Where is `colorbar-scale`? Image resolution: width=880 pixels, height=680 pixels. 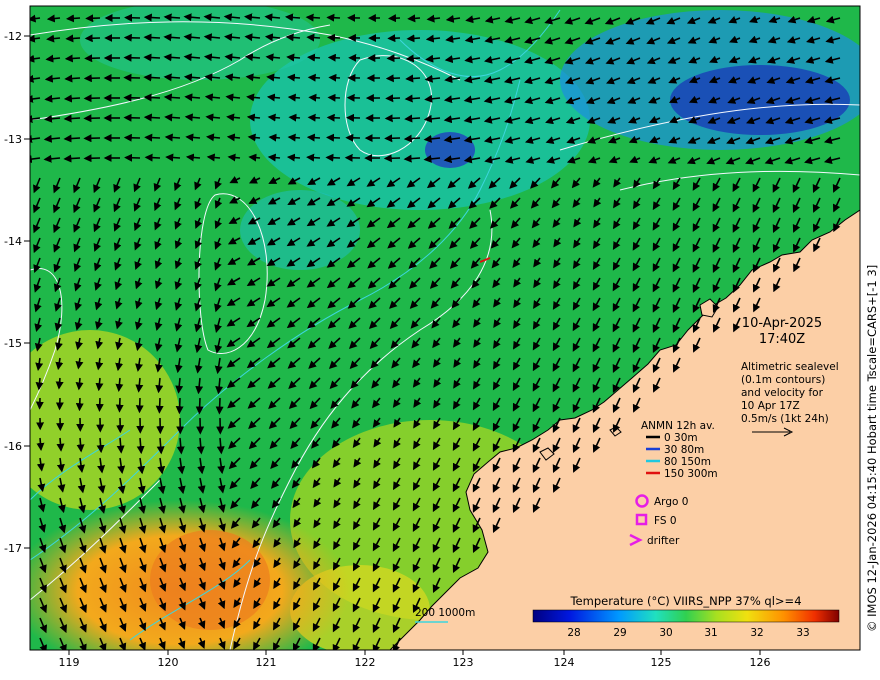
colorbar-scale is located at coordinates (686, 616).